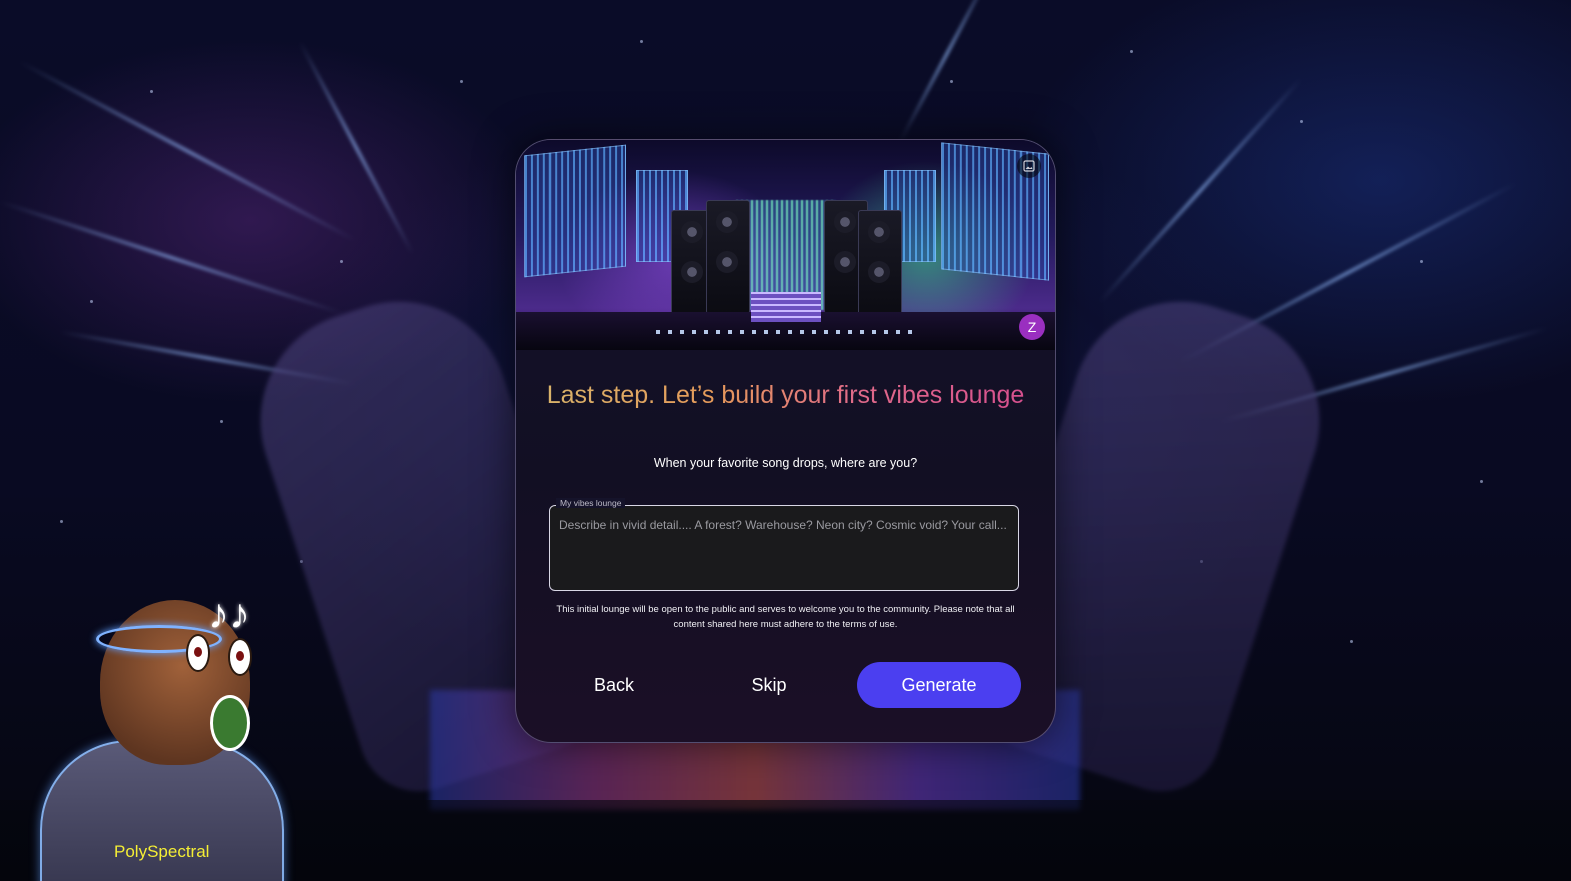 This screenshot has width=1571, height=881. Describe the element at coordinates (198, 653) in the screenshot. I see `character-eye-left` at that location.